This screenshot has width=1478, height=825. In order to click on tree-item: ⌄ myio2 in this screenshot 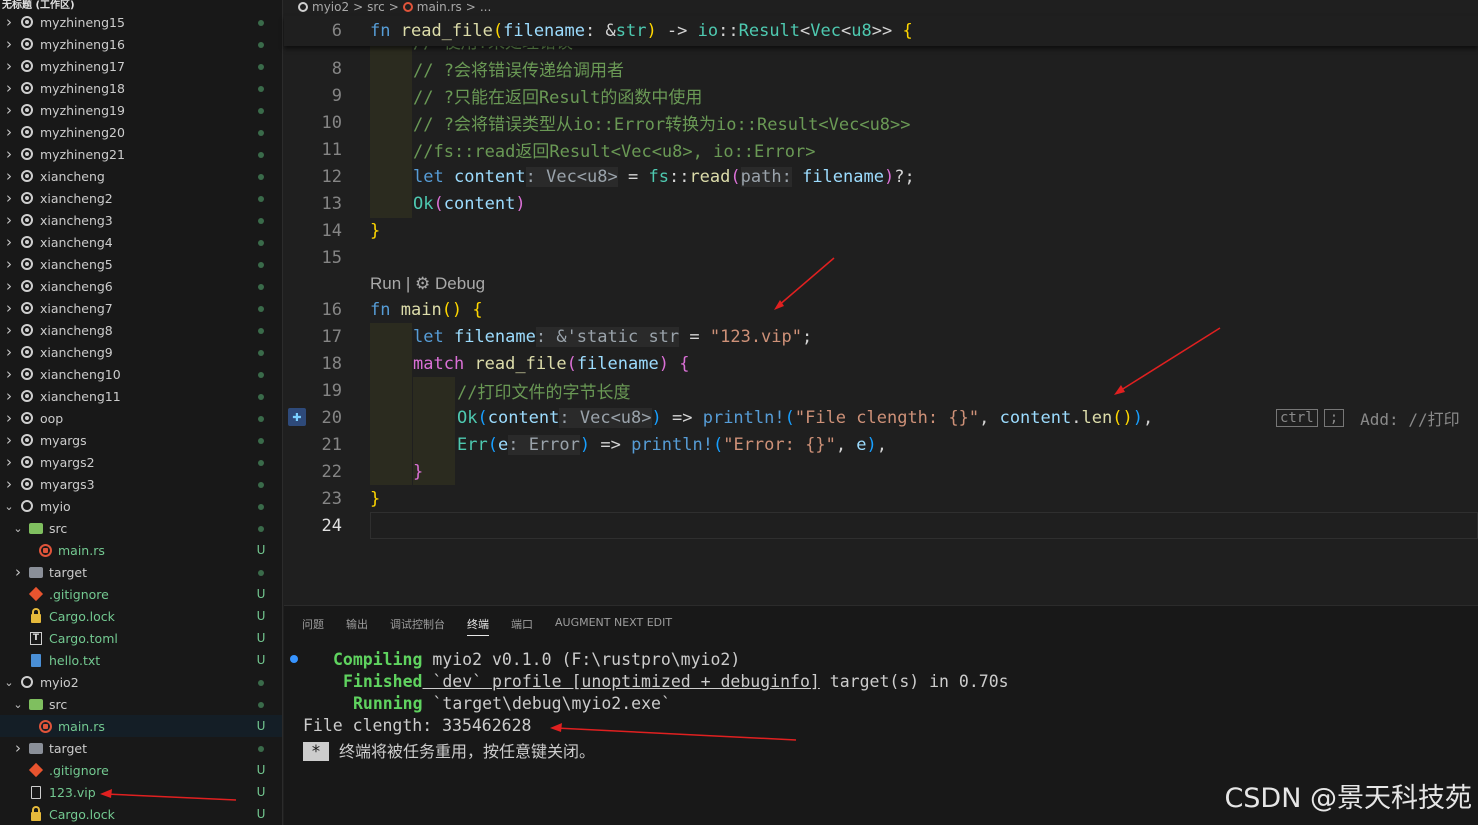, I will do `click(141, 682)`.